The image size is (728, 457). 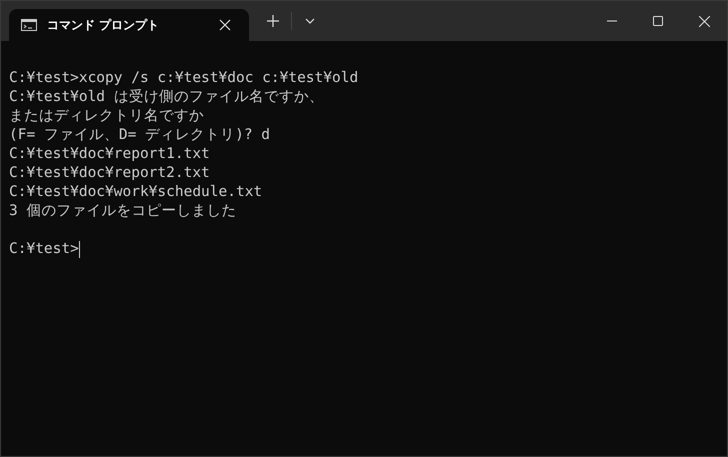 What do you see at coordinates (79, 249) in the screenshot?
I see `text-cursor` at bounding box center [79, 249].